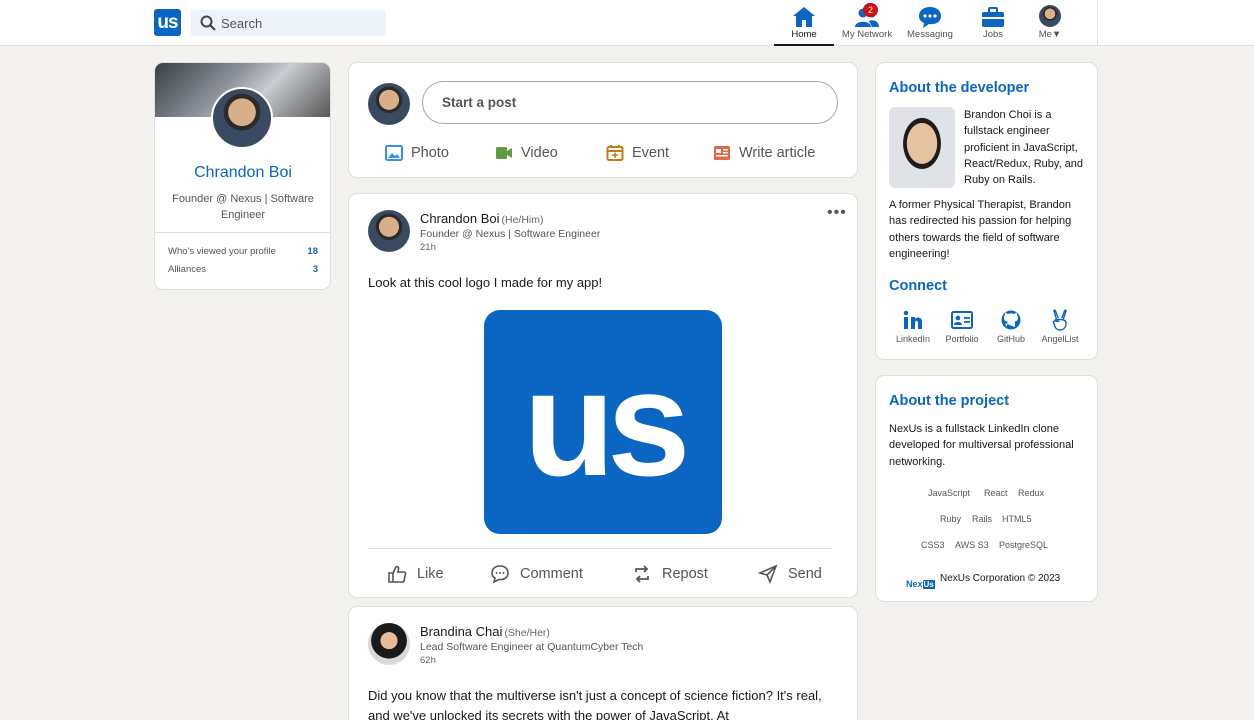 Image resolution: width=1254 pixels, height=720 pixels. I want to click on more-options-icon: •••, so click(837, 213).